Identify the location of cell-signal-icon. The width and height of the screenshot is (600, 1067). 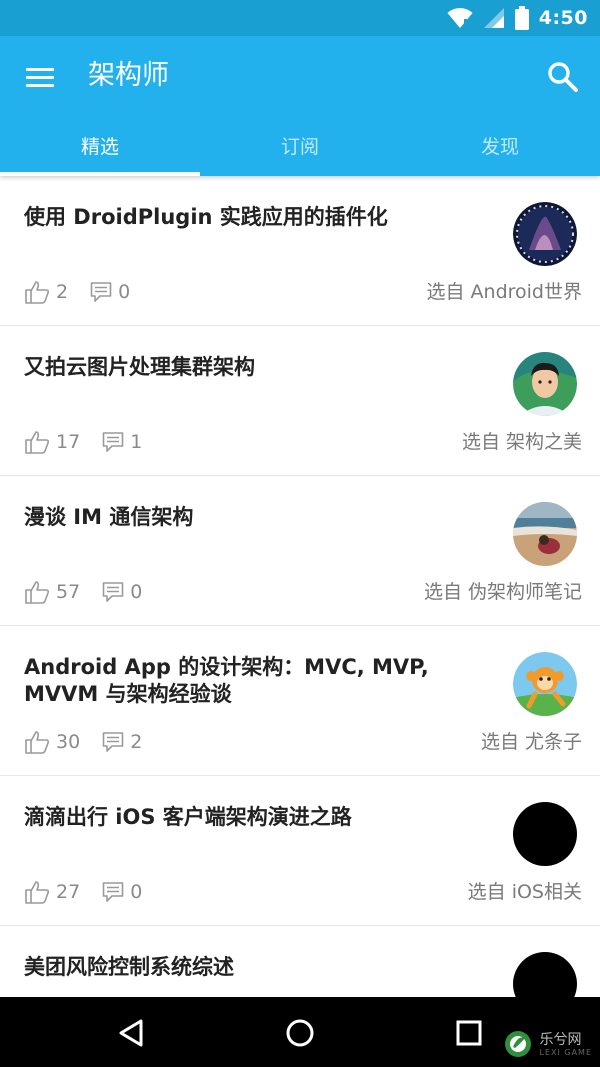
(493, 18).